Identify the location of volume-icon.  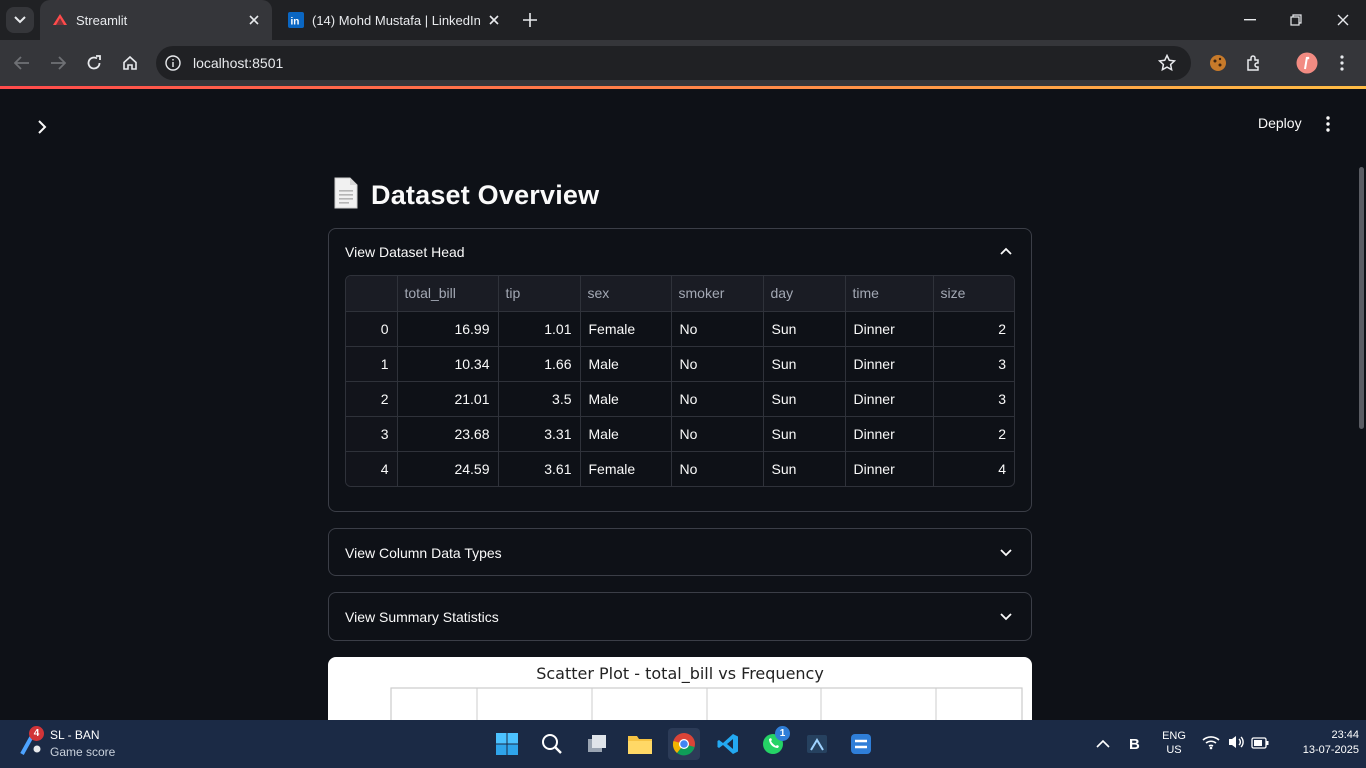
(1236, 744).